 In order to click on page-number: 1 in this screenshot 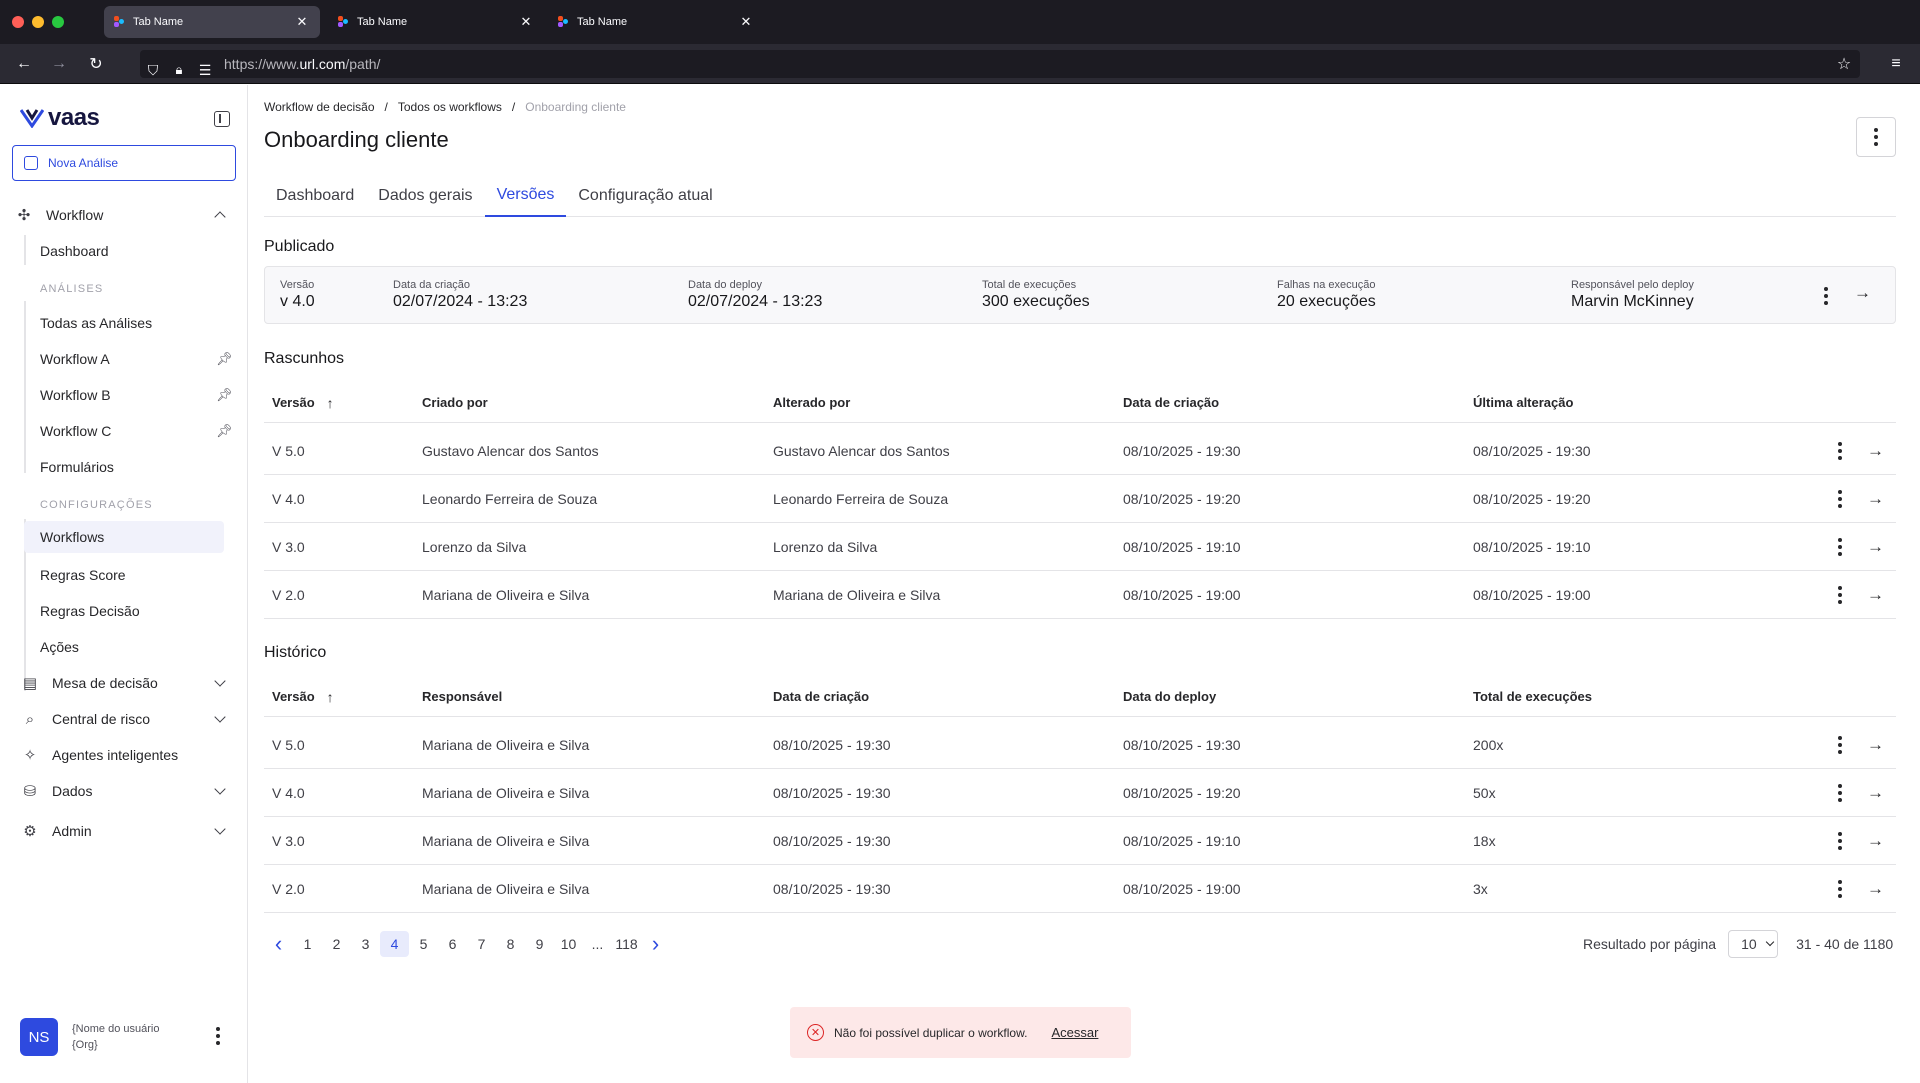, I will do `click(307, 944)`.